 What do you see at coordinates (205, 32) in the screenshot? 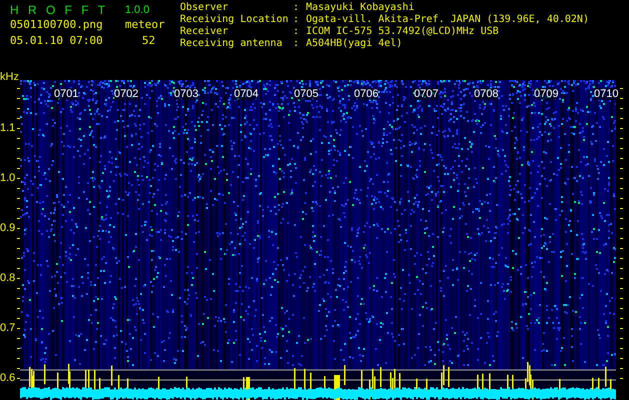
I see `info-label: Receiver` at bounding box center [205, 32].